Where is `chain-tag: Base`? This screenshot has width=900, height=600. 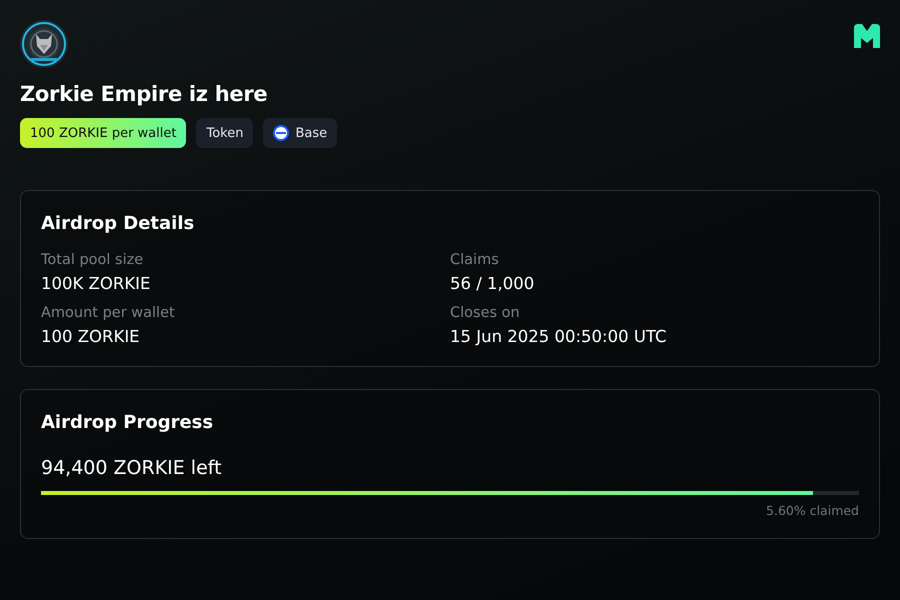 chain-tag: Base is located at coordinates (300, 133).